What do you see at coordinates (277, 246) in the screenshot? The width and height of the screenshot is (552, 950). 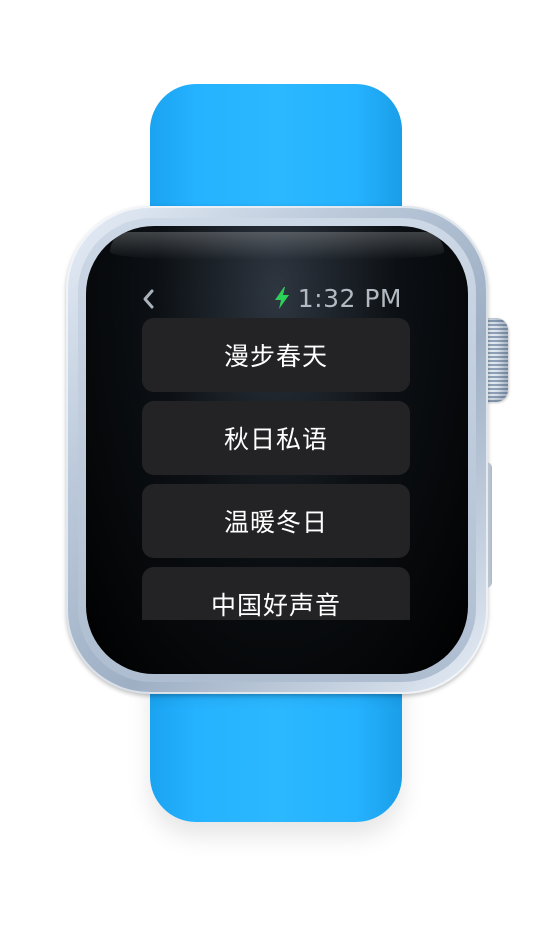 I see `glass-reflection` at bounding box center [277, 246].